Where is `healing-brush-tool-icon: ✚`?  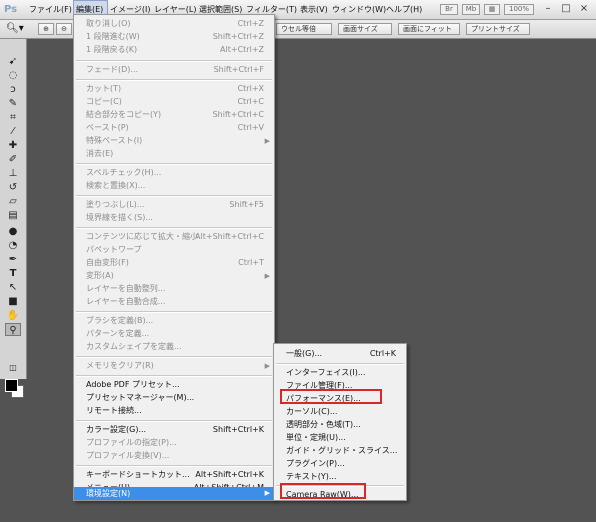
healing-brush-tool-icon: ✚ is located at coordinates (13, 145).